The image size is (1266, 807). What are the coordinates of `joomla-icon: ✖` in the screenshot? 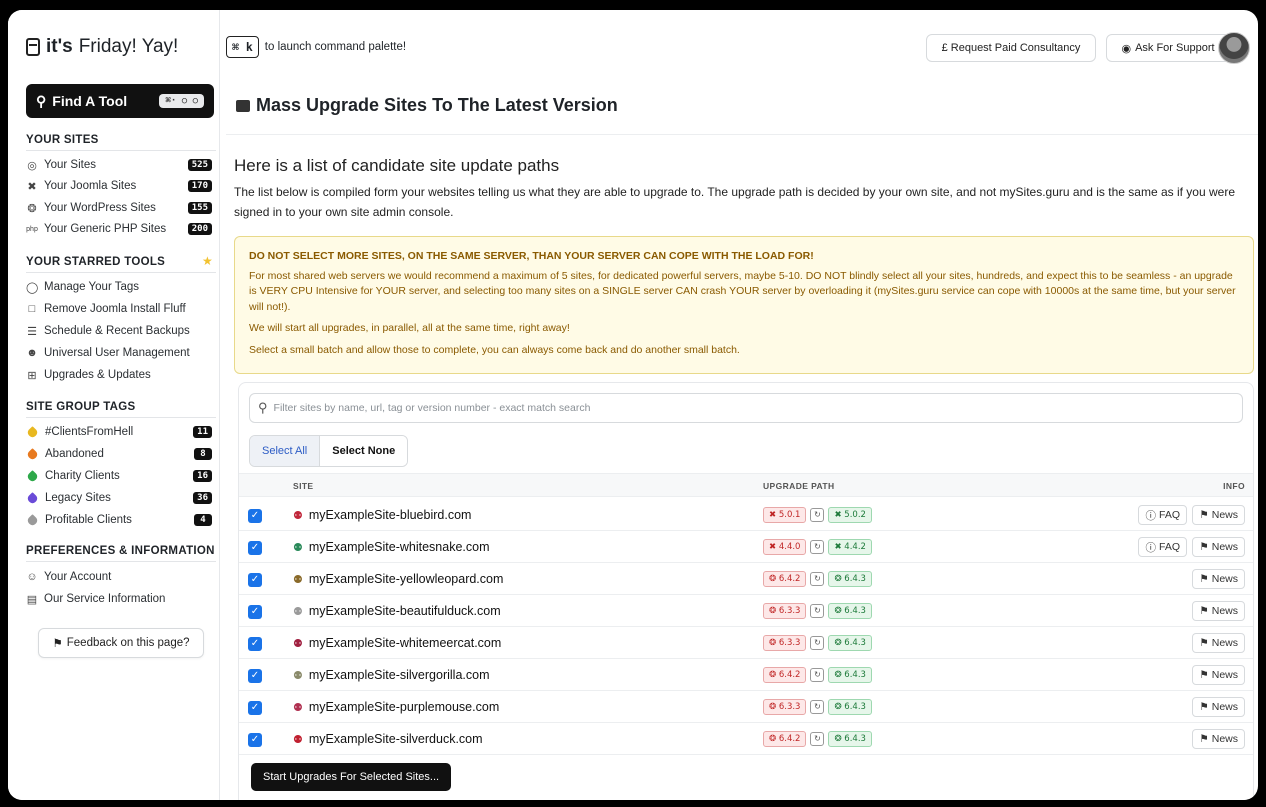 It's located at (773, 547).